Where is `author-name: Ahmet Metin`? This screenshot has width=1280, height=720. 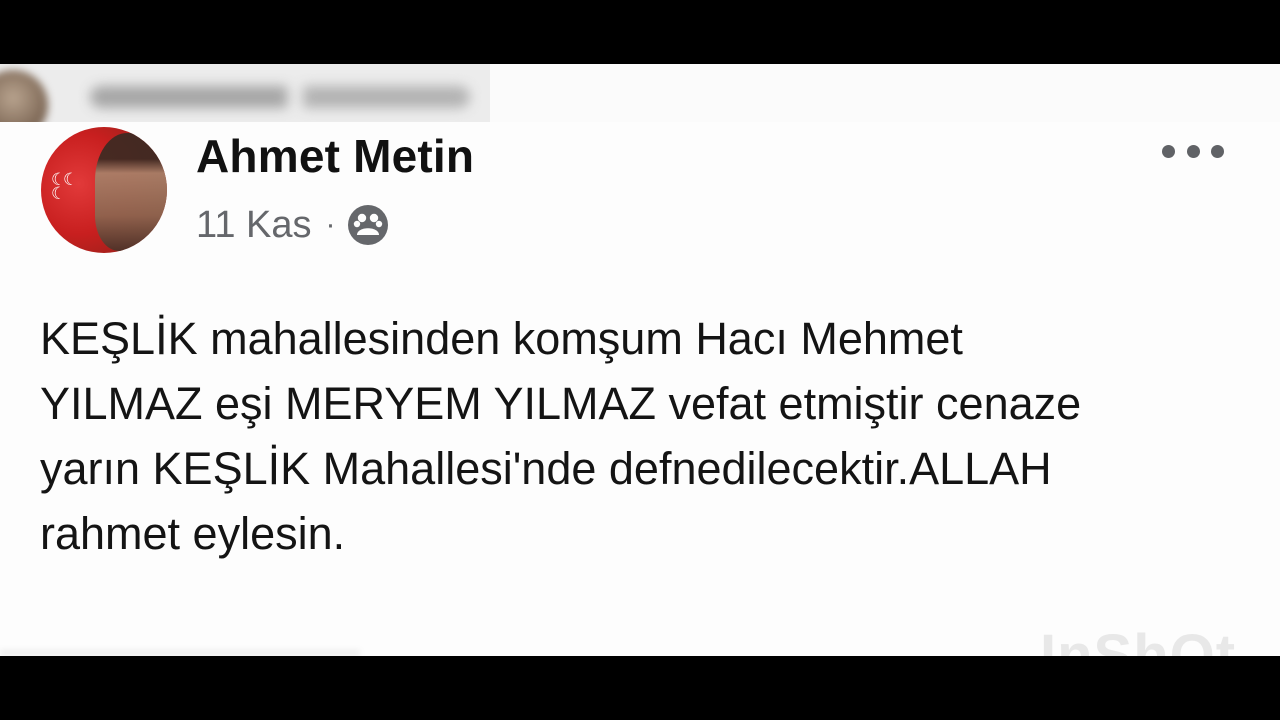 author-name: Ahmet Metin is located at coordinates (335, 156).